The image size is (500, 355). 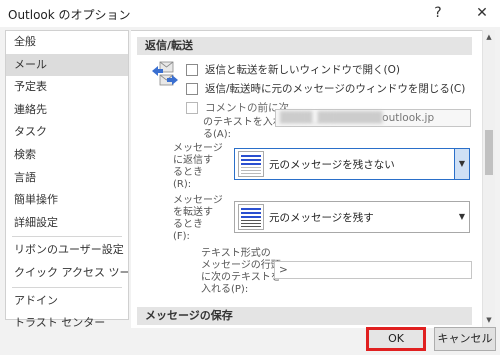 I want to click on masked-text: ████_████████, so click(x=331, y=118).